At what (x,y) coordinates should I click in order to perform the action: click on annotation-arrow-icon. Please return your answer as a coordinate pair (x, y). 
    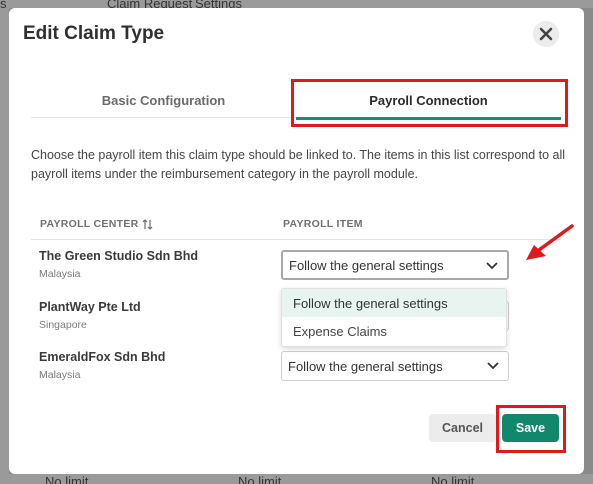
    Looking at the image, I should click on (550, 242).